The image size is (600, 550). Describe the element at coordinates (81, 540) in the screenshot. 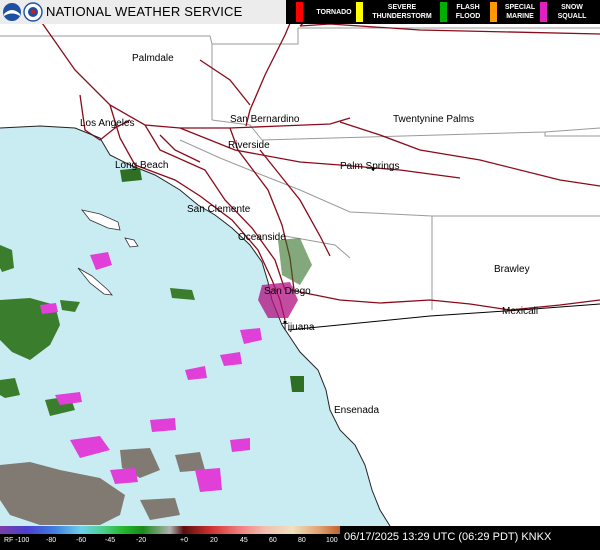

I see `scale-tick-label: -60` at that location.